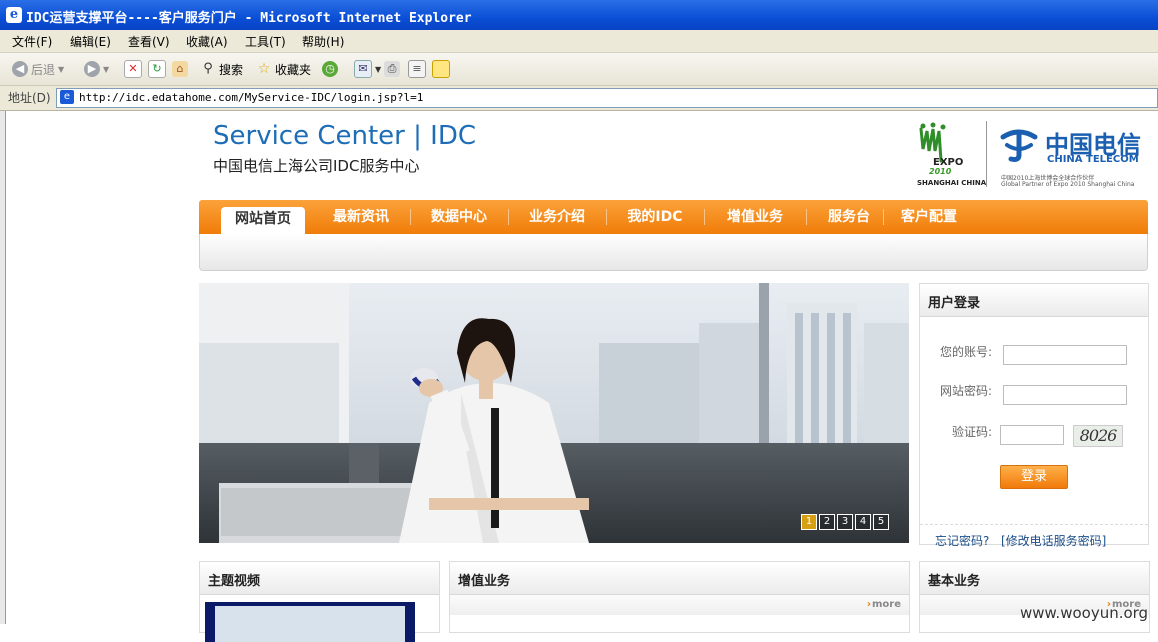 The height and width of the screenshot is (642, 1158). I want to click on favorites-button: ☆ 收藏夹, so click(283, 69).